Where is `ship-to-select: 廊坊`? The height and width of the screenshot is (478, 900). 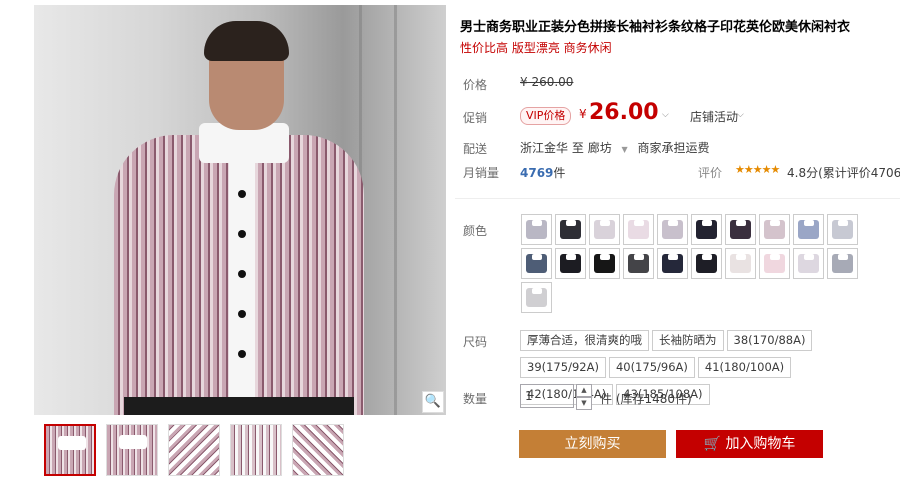
ship-to-select: 廊坊 is located at coordinates (600, 148).